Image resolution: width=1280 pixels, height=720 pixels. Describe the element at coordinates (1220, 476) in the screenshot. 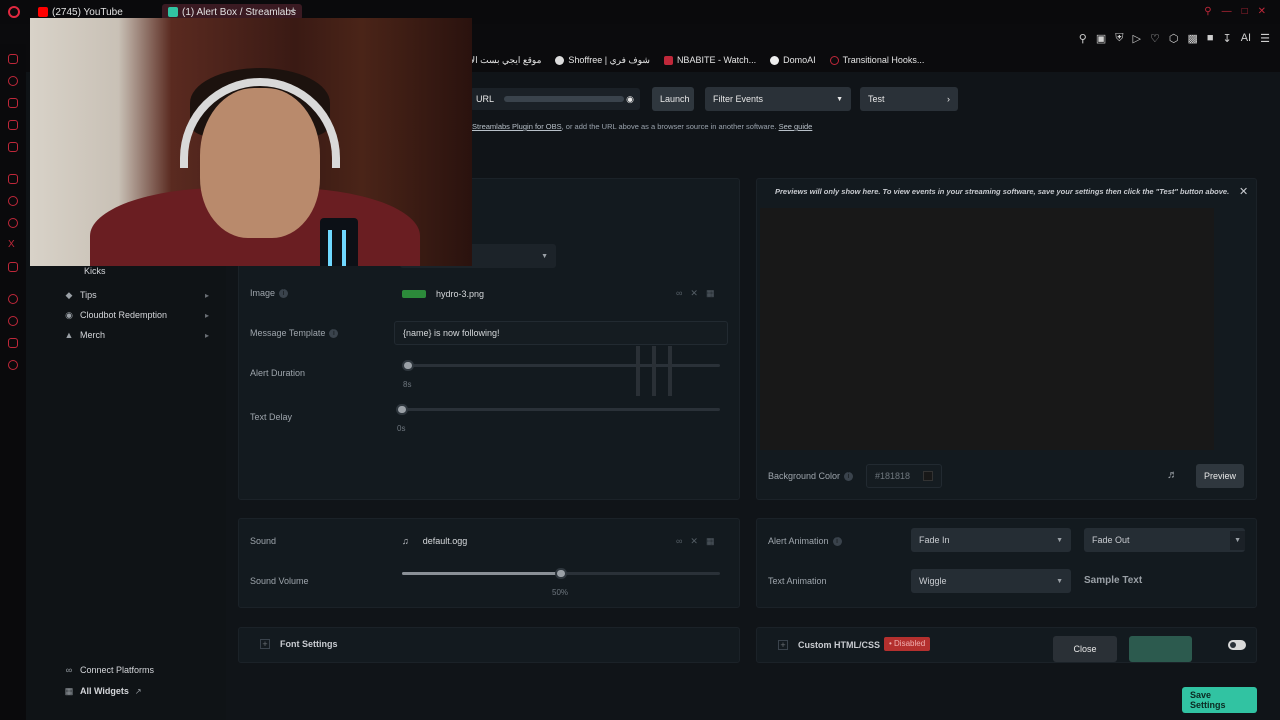

I see `preview-button: Preview` at that location.